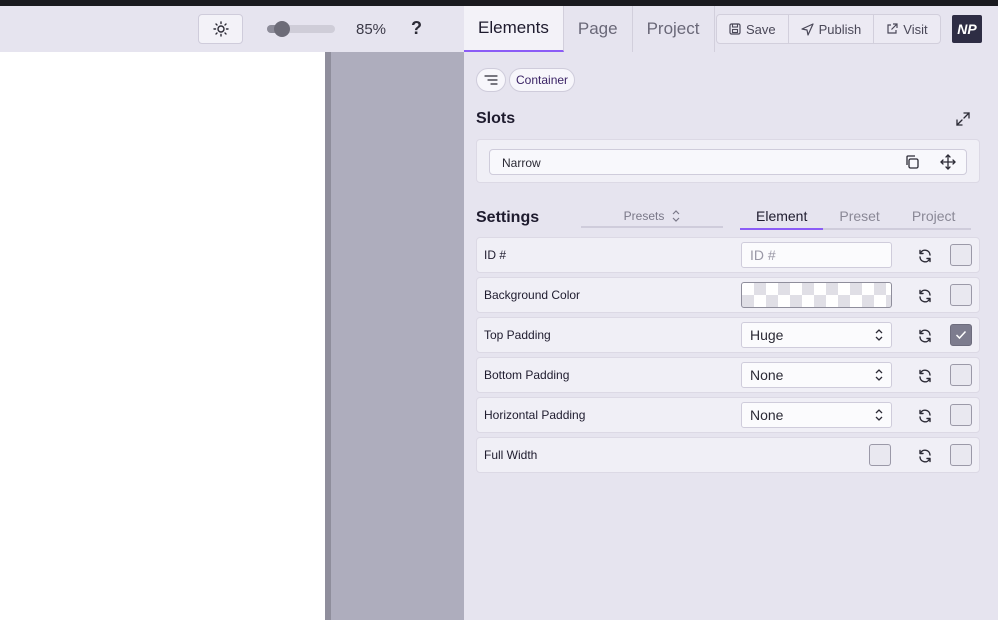 The height and width of the screenshot is (620, 998). What do you see at coordinates (542, 80) in the screenshot?
I see `breadcrumb-current: Container` at bounding box center [542, 80].